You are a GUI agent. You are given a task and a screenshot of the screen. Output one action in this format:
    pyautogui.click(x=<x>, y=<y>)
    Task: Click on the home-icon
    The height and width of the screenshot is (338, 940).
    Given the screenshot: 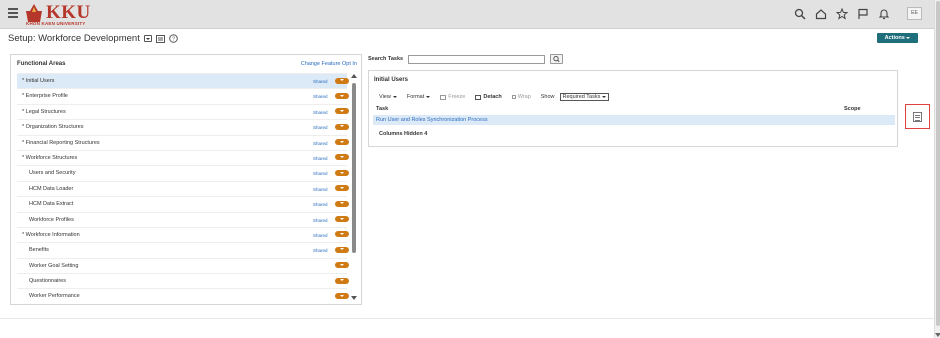 What is the action you would take?
    pyautogui.click(x=821, y=14)
    